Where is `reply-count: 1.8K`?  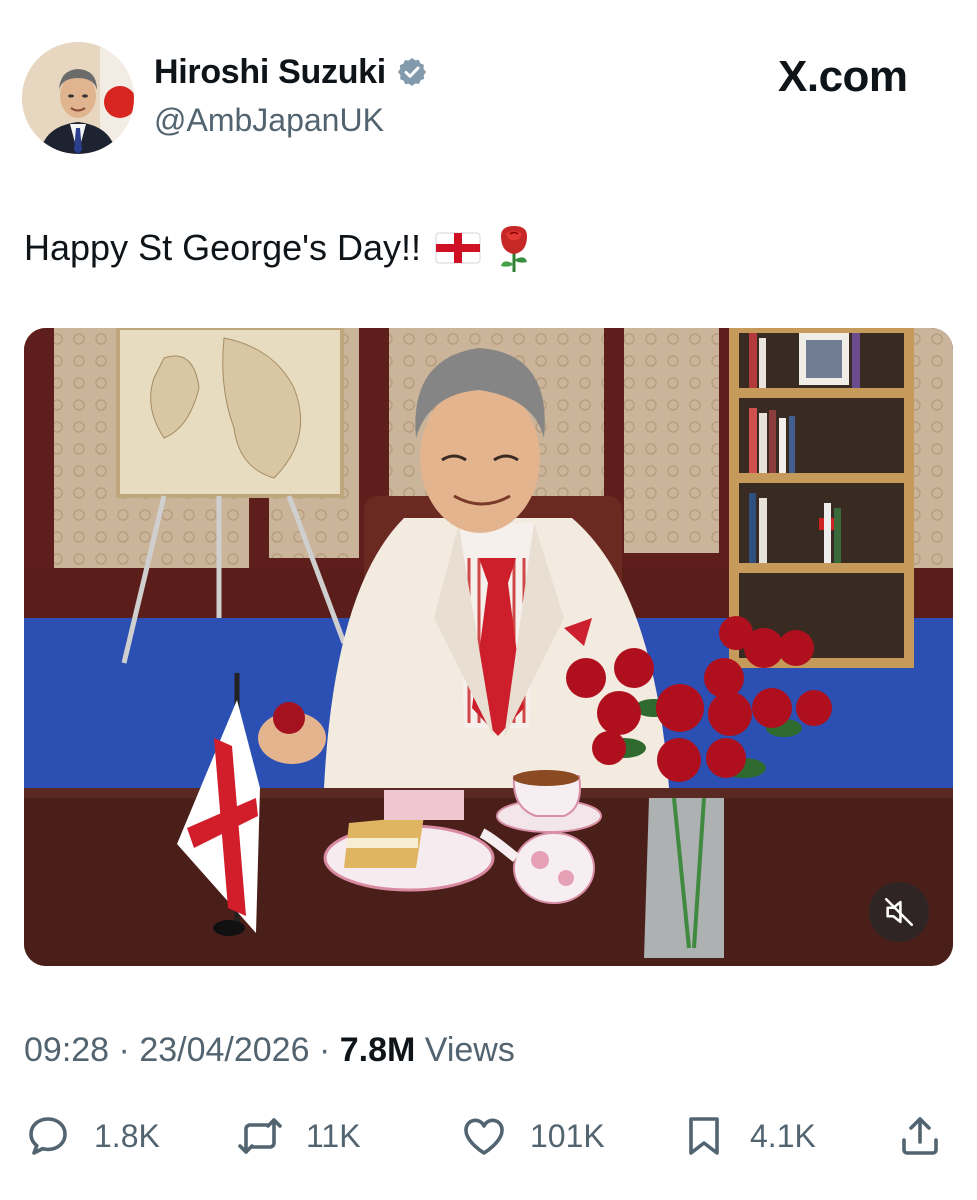
reply-count: 1.8K is located at coordinates (127, 1135).